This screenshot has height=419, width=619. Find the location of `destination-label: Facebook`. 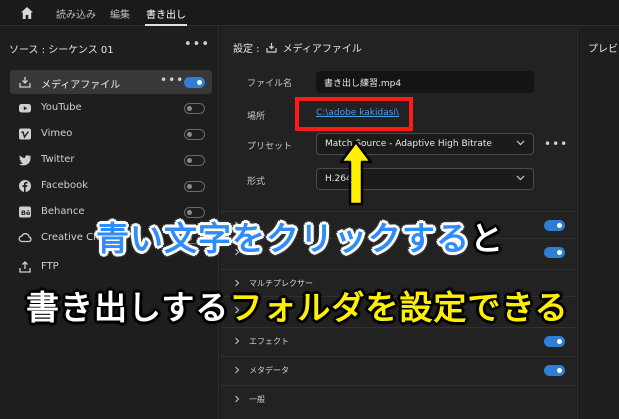

destination-label: Facebook is located at coordinates (64, 185).